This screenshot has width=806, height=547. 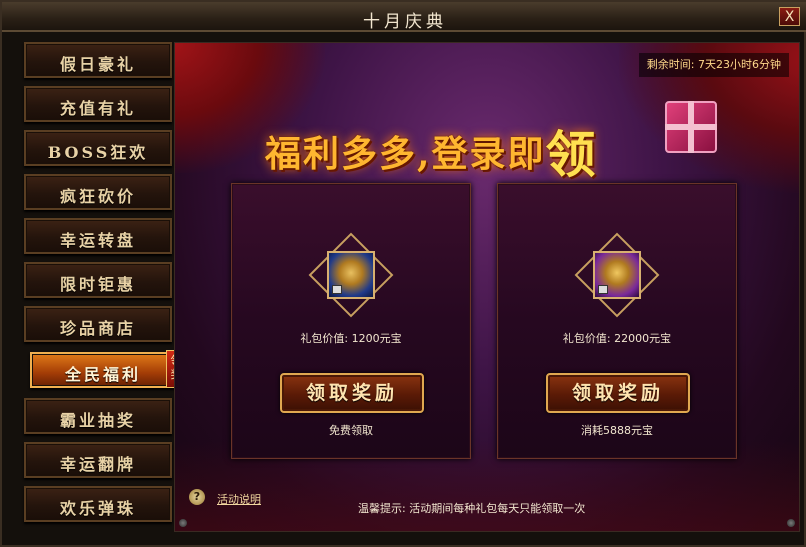 I want to click on activity-rules-link: 活动说明, so click(x=239, y=499).